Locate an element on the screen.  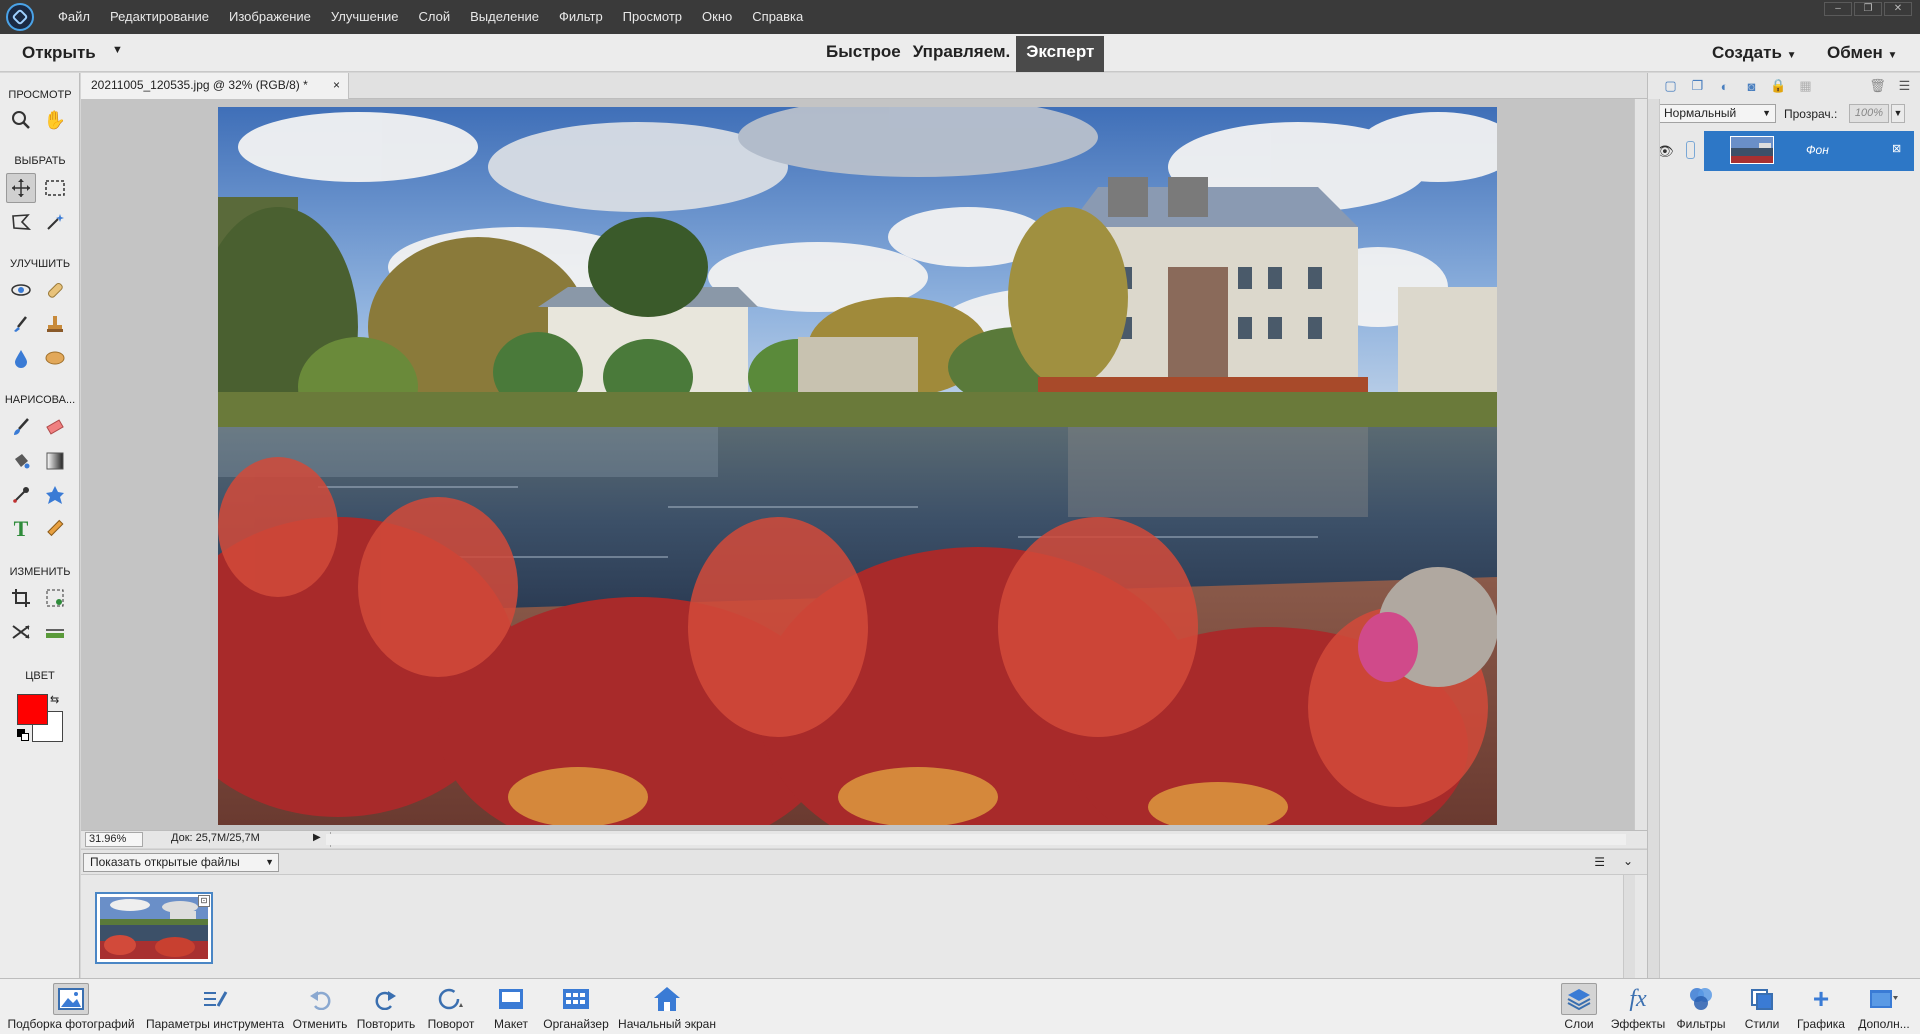
crop-tool-icon is located at coordinates (21, 598).